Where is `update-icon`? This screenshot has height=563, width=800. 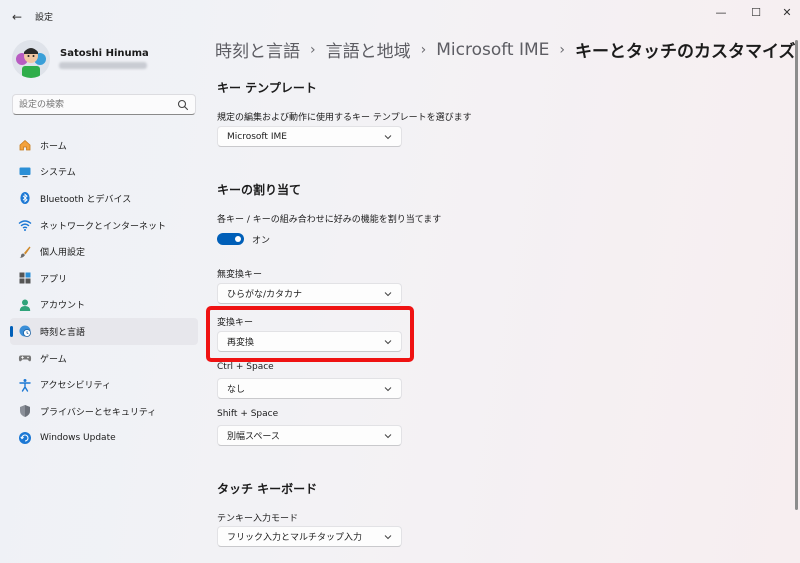
update-icon is located at coordinates (25, 438).